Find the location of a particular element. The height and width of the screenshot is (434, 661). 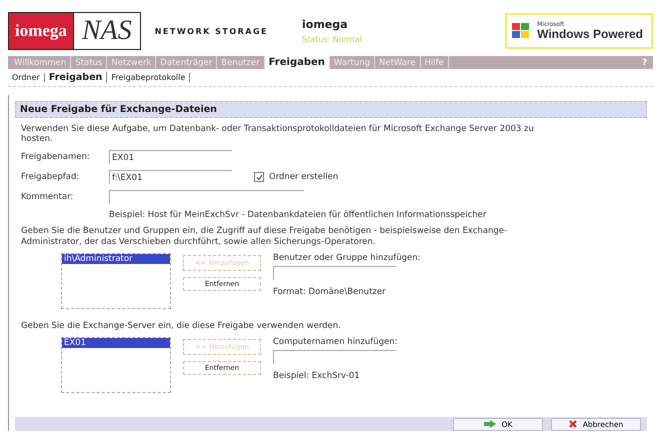

example-text: Beispiel: Host für MeinExchSvr - Datenbankdateien für öffentlichen Informationsspeicher is located at coordinates (298, 215).